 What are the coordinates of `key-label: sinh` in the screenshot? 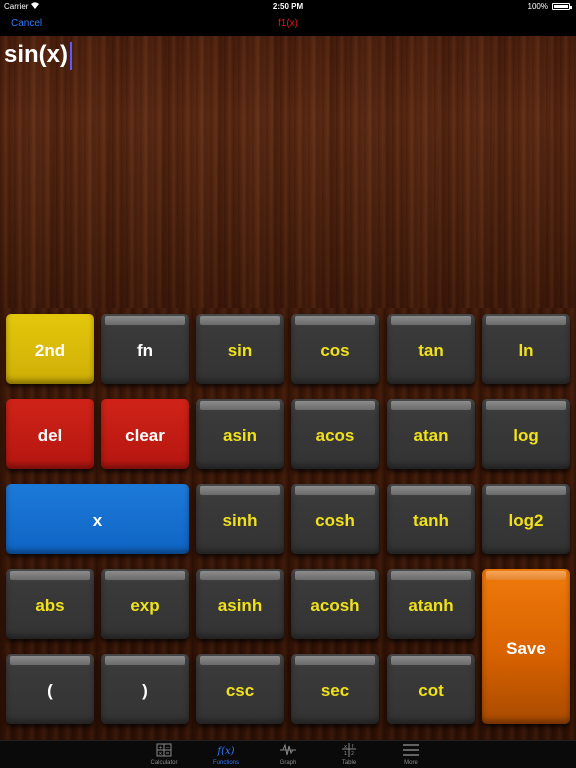 It's located at (240, 520).